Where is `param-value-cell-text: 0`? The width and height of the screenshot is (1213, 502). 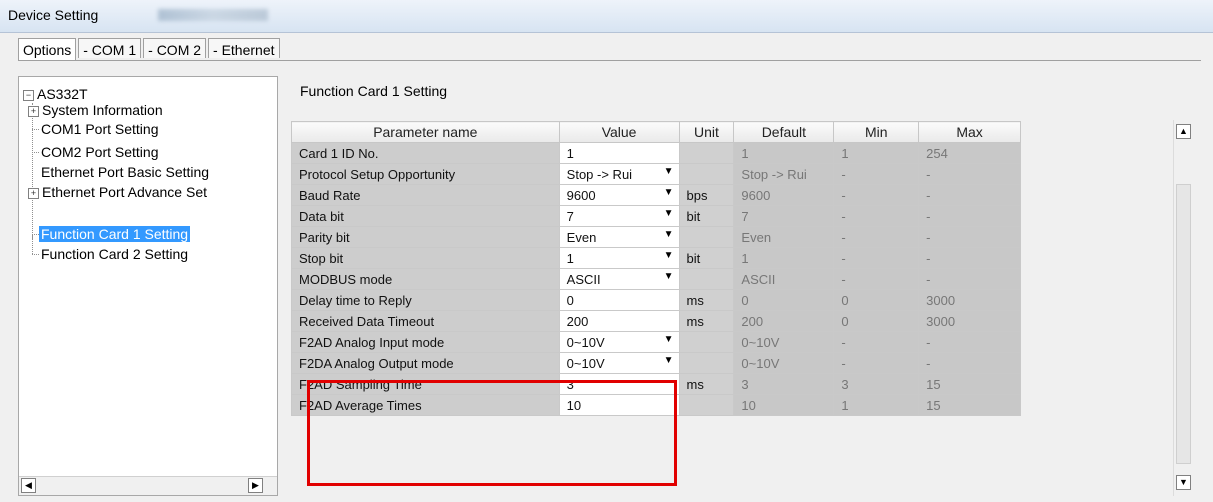 param-value-cell-text: 0 is located at coordinates (570, 300).